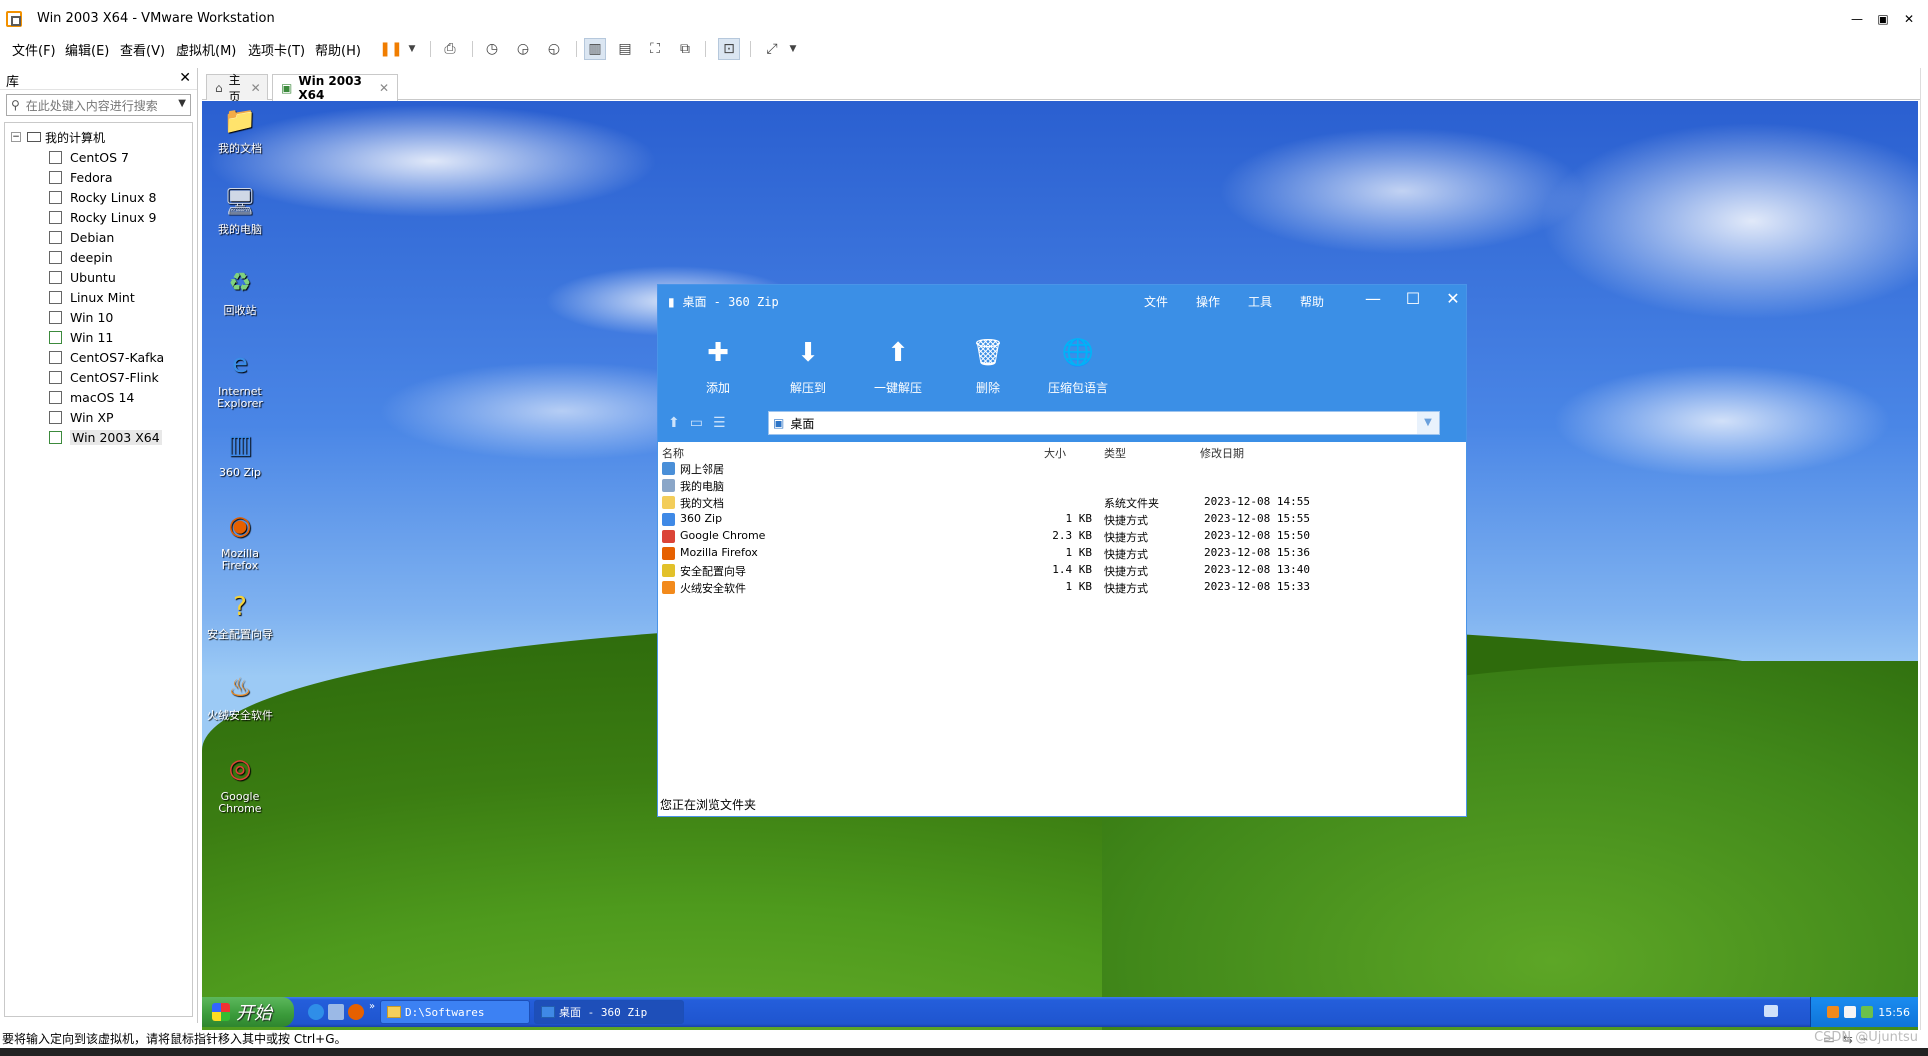  I want to click on zip-menu-tools: 工具, so click(1260, 301).